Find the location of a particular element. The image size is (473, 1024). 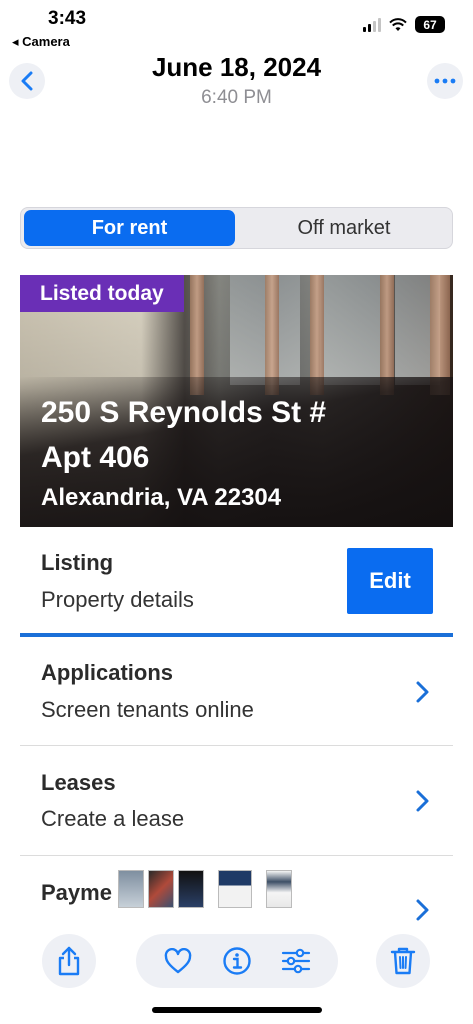

address-line-2: Apt 406 is located at coordinates (95, 457).